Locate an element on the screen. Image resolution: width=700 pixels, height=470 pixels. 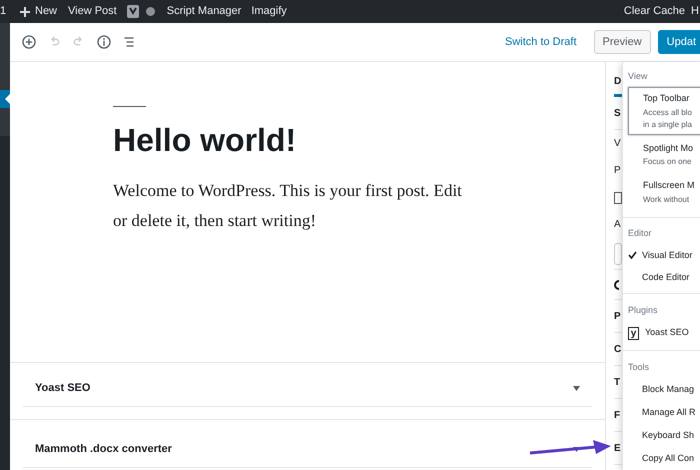
sidebar-label: A is located at coordinates (618, 225).